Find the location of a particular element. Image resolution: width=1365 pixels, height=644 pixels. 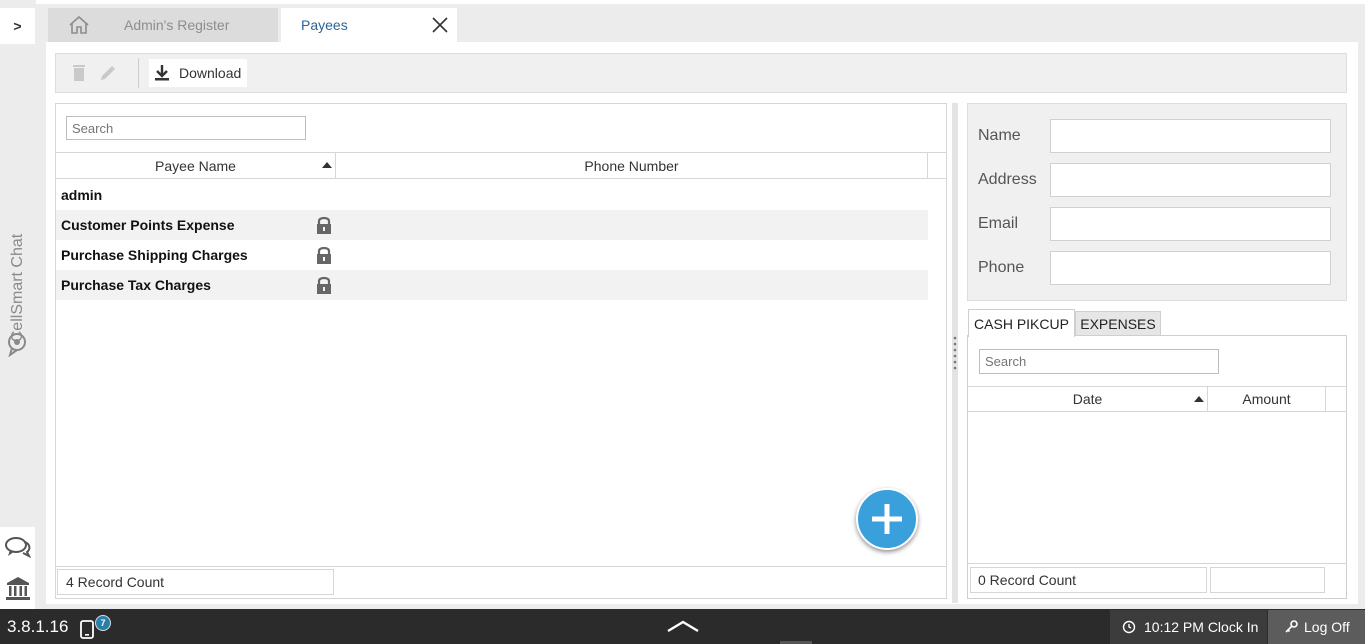

trash-icon is located at coordinates (79, 73).